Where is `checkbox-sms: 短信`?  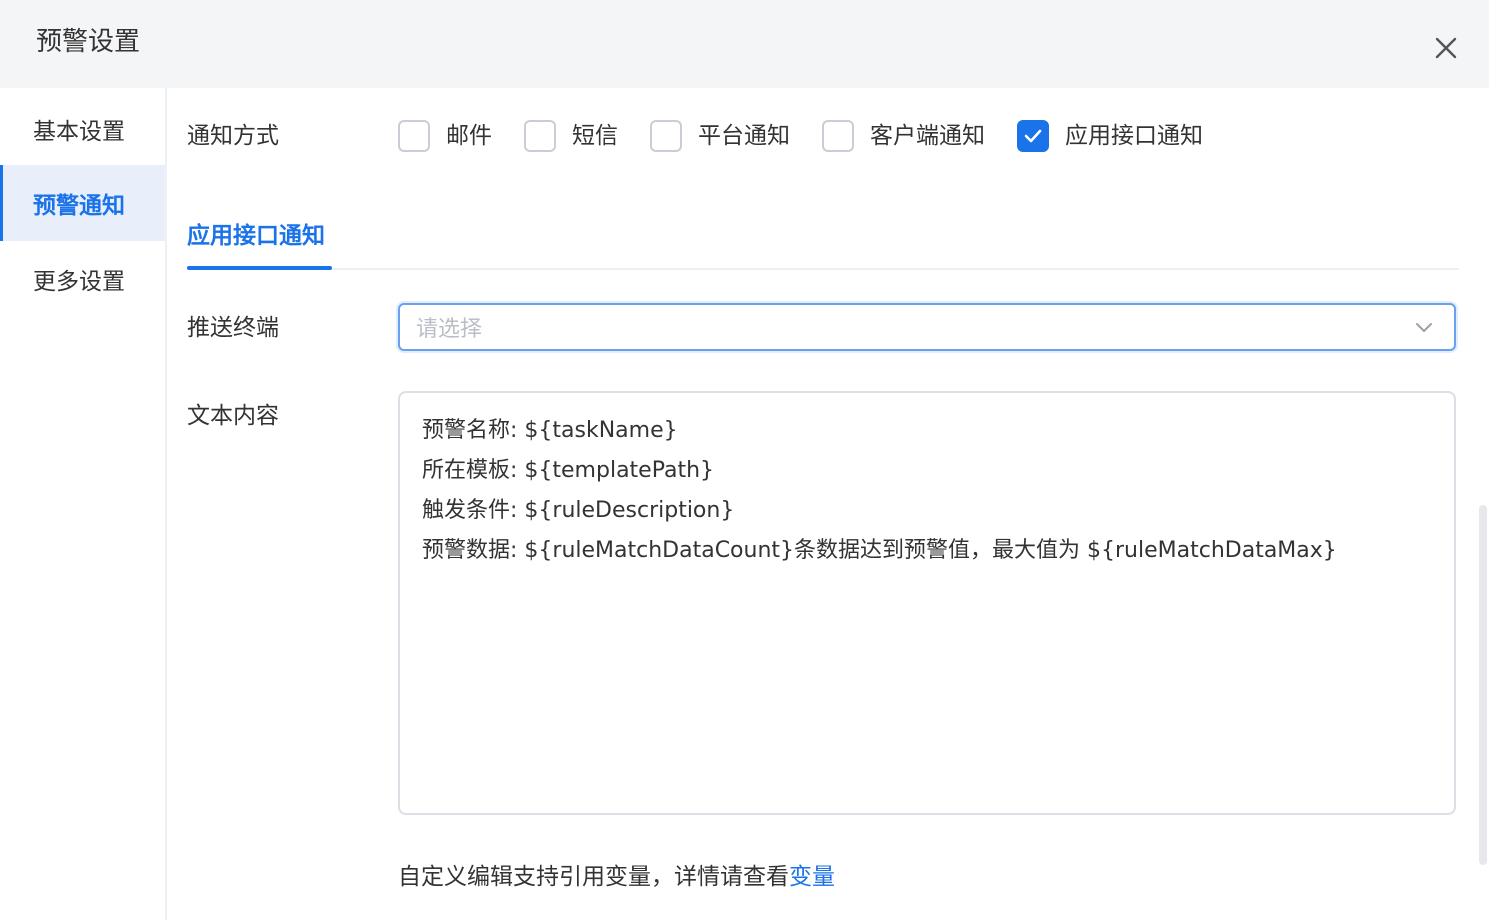
checkbox-sms: 短信 is located at coordinates (571, 136).